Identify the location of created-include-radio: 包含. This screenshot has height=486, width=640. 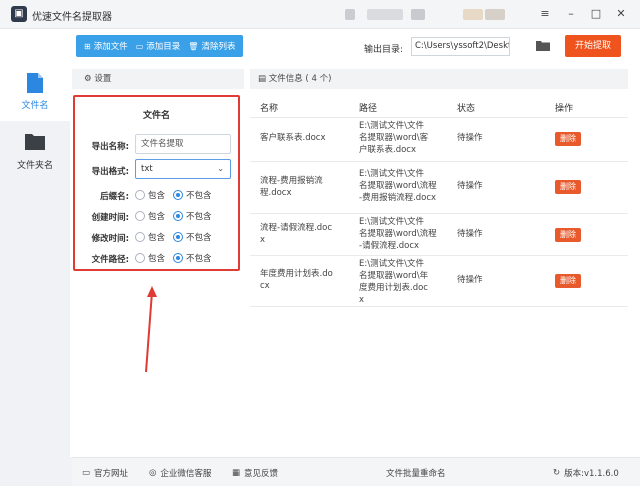
(150, 216).